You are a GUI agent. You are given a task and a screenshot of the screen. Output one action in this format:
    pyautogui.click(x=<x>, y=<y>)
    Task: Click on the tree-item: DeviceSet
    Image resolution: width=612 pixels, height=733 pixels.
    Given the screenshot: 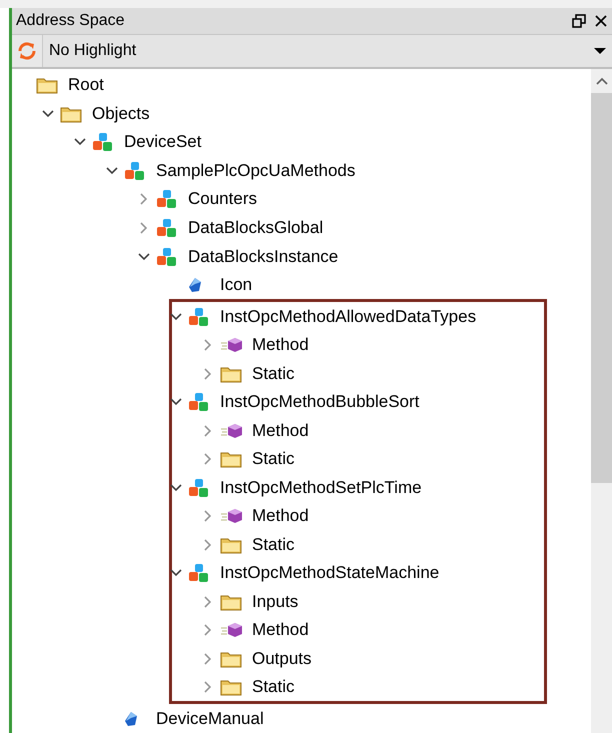 What is the action you would take?
    pyautogui.click(x=301, y=142)
    